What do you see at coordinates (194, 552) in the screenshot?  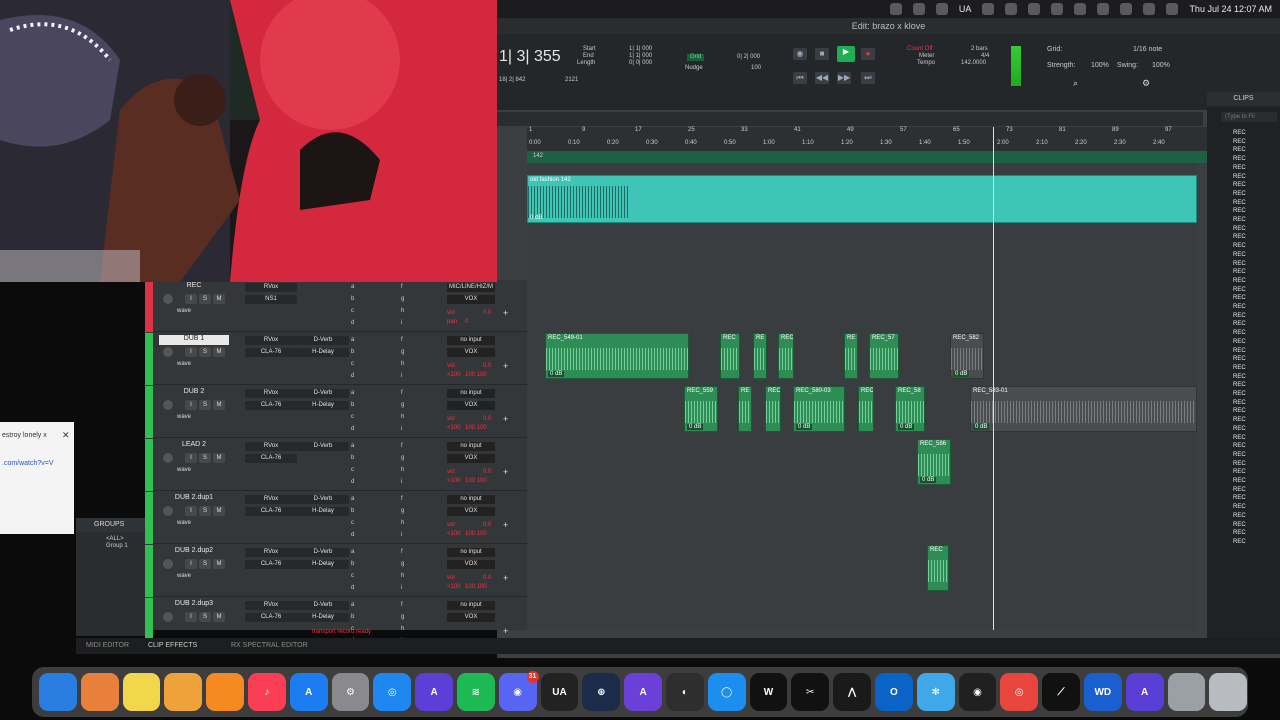 I see `track-name: DUB 2.dup2` at bounding box center [194, 552].